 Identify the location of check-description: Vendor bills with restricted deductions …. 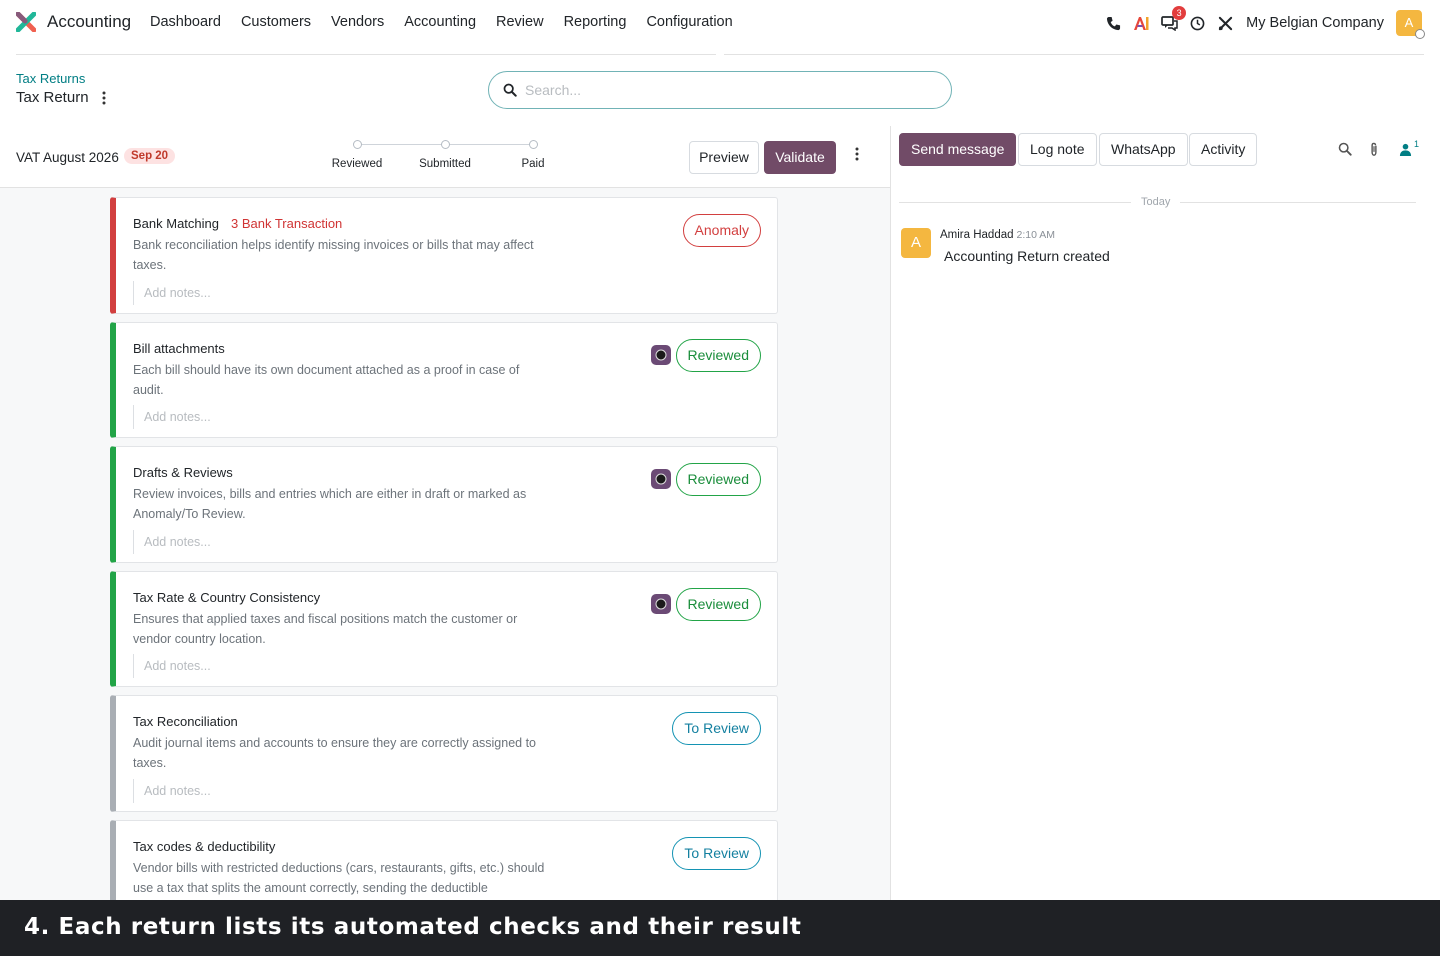
(339, 878).